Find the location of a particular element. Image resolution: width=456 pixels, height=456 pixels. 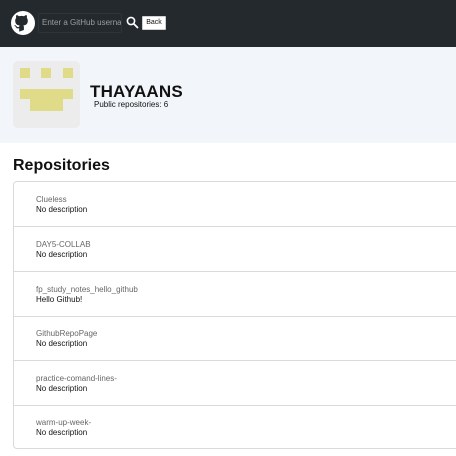

avatar is located at coordinates (46, 94).